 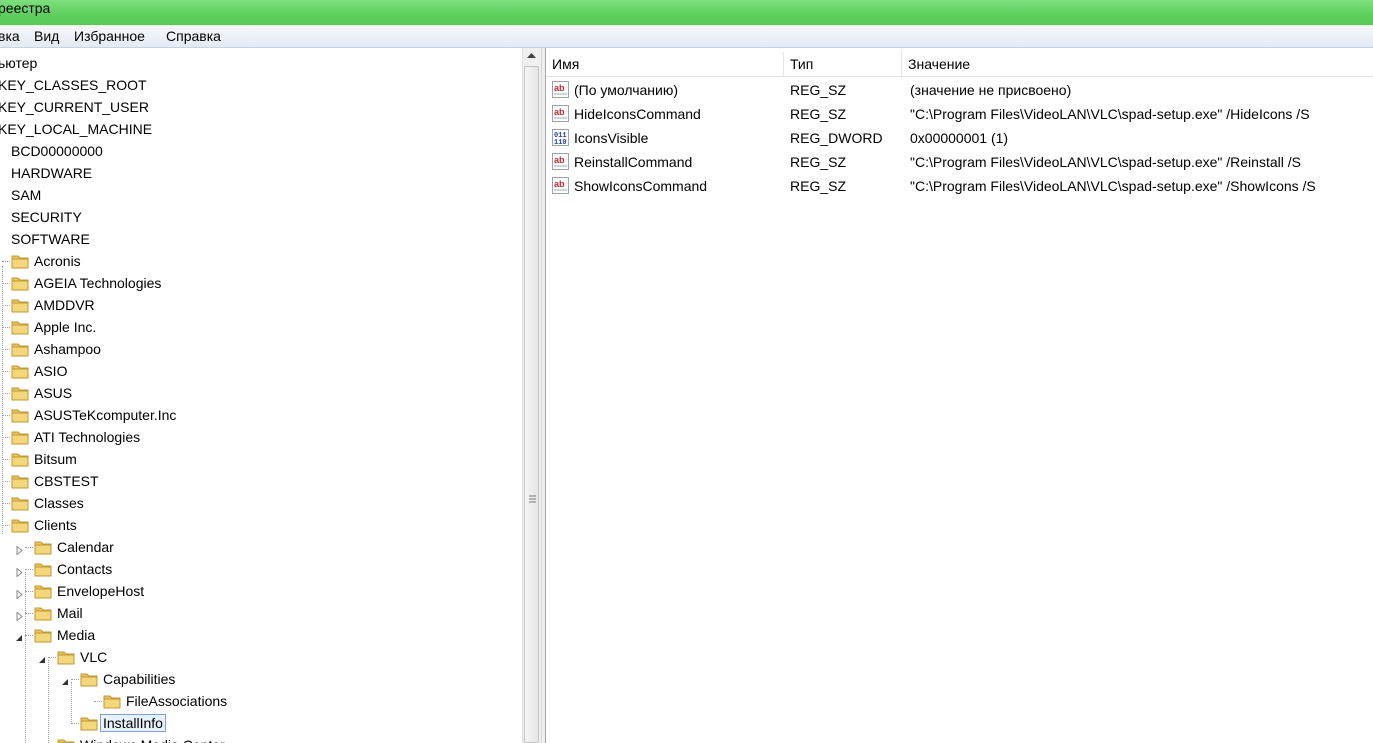 What do you see at coordinates (261, 63) in the screenshot?
I see `tree-item: ьютер` at bounding box center [261, 63].